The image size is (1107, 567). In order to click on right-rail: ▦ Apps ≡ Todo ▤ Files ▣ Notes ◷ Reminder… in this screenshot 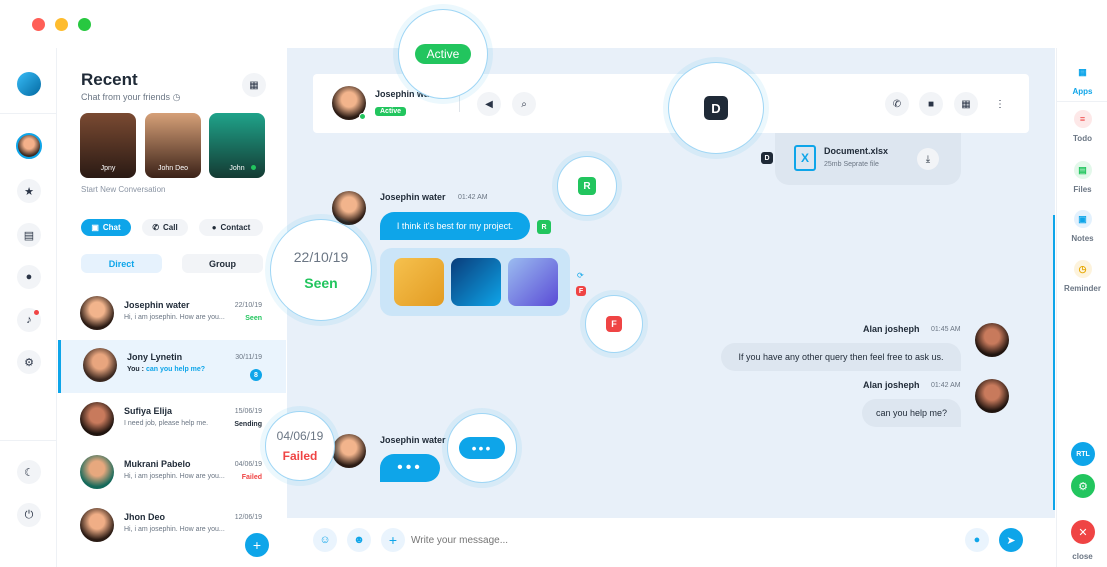, I will do `click(1081, 307)`.